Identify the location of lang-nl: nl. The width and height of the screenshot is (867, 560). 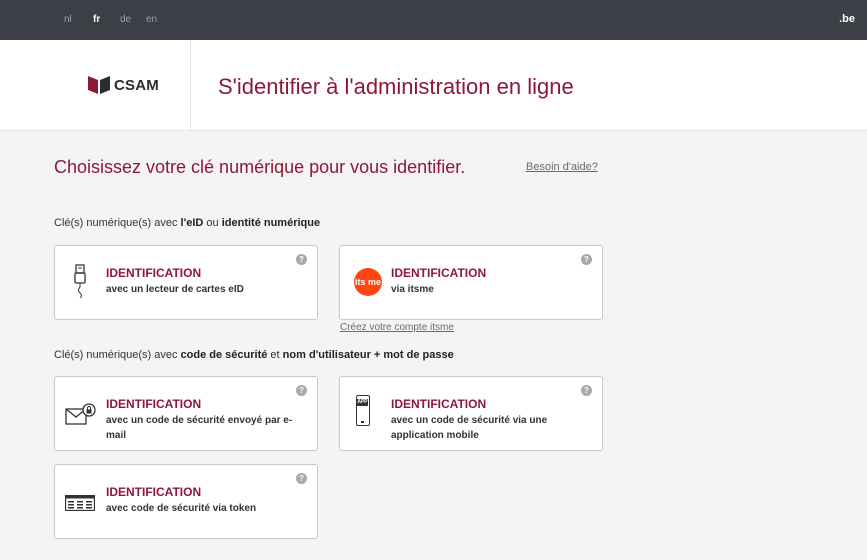
(68, 19).